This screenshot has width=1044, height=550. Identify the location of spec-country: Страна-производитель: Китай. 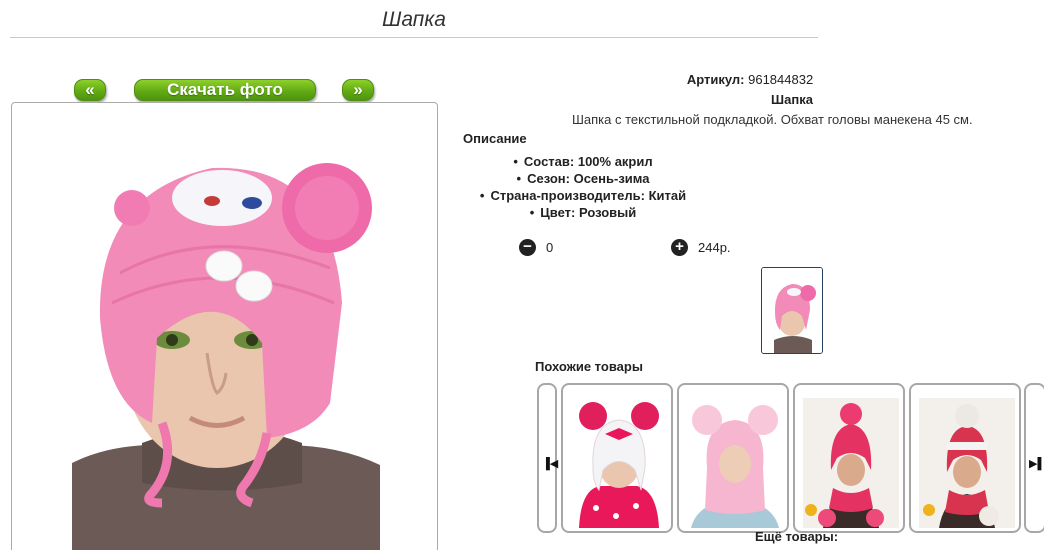
(583, 195).